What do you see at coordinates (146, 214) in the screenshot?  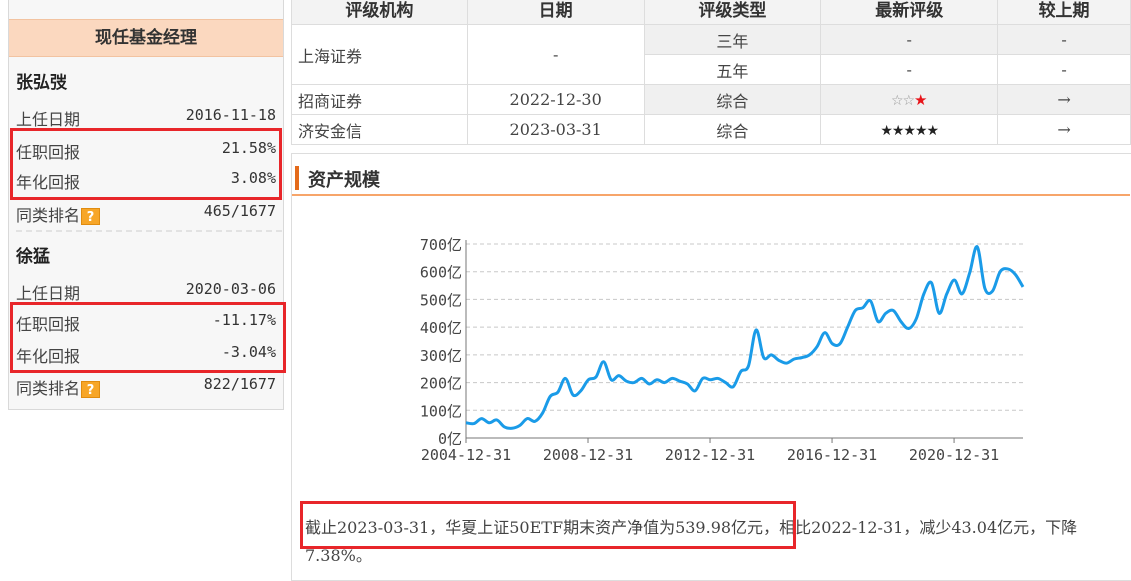 I see `peer-rank-row: 同类排名? 465/1677` at bounding box center [146, 214].